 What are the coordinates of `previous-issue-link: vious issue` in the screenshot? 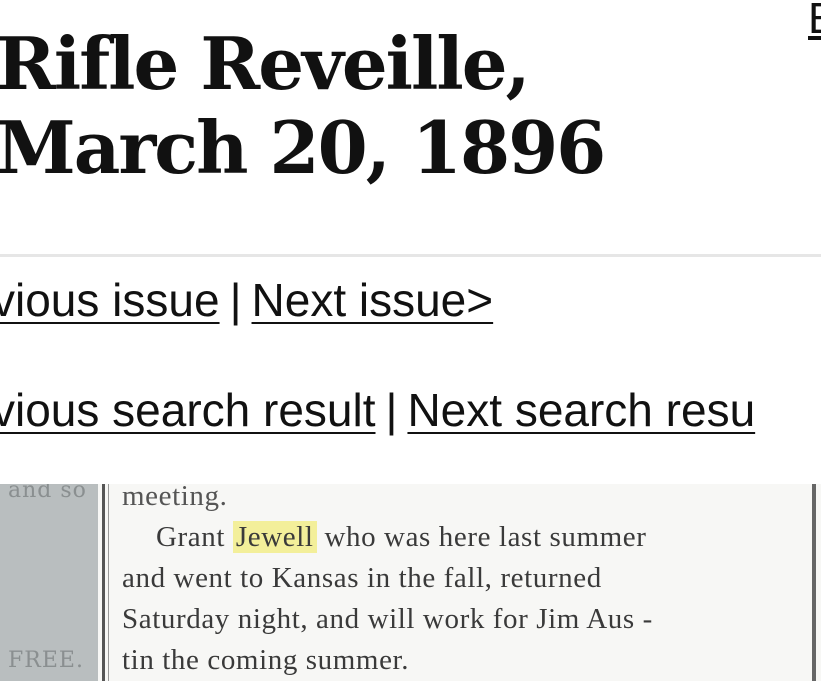 It's located at (110, 300).